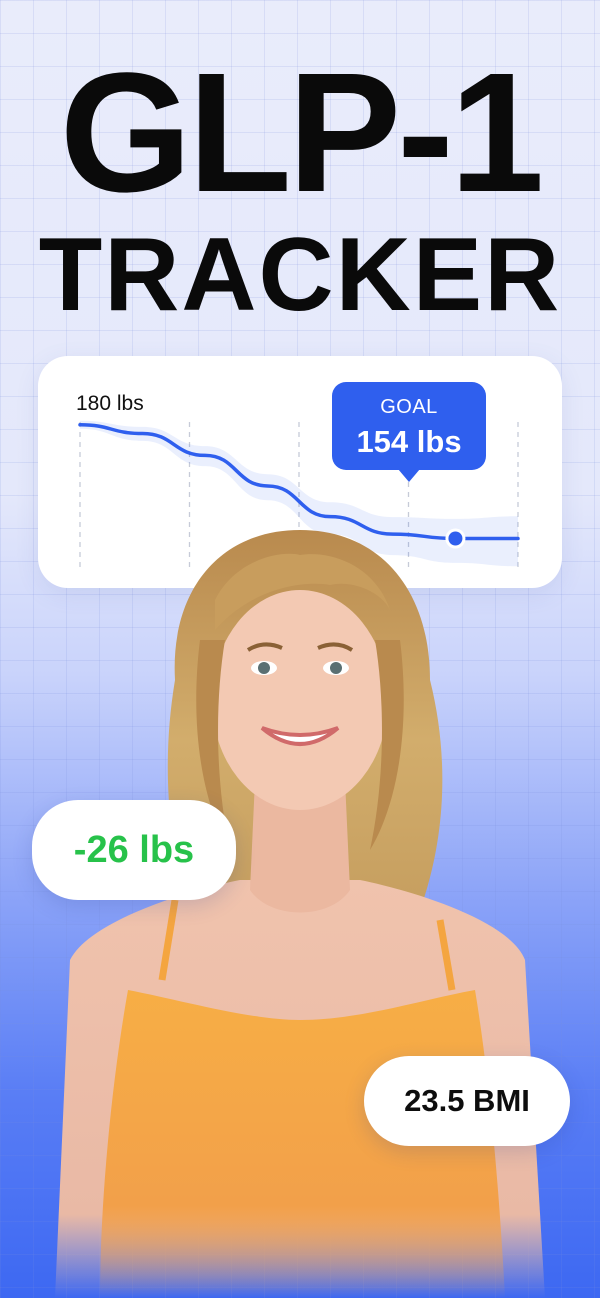  I want to click on bmi-badge: 23.5 BMI, so click(467, 1101).